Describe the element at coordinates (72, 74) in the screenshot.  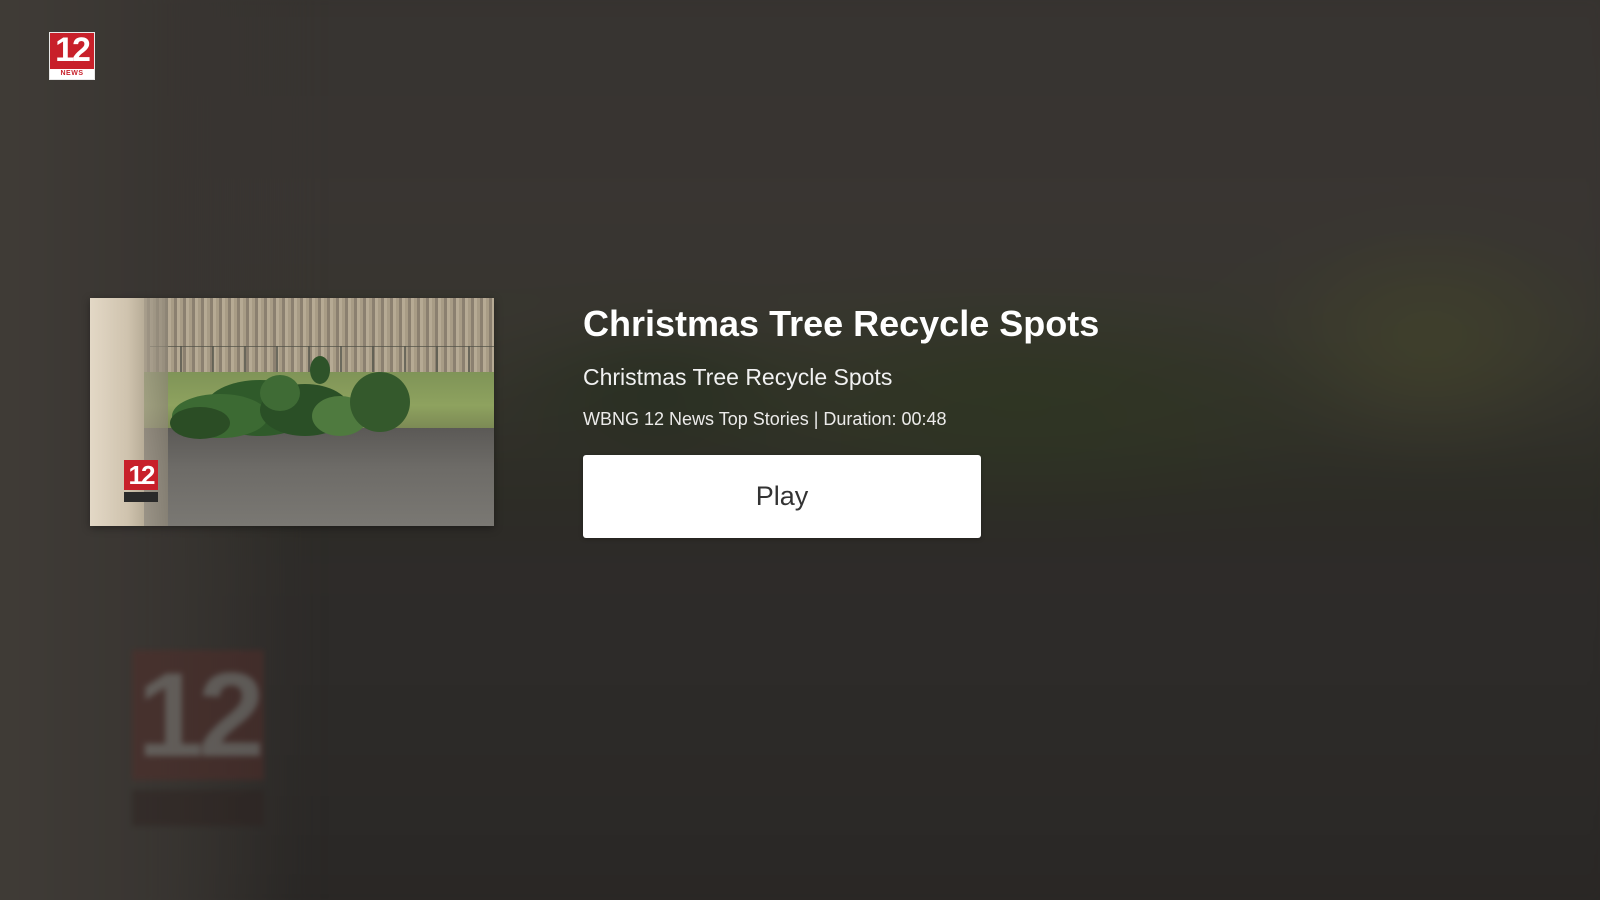
I see `channel-logo-band: NEWS` at that location.